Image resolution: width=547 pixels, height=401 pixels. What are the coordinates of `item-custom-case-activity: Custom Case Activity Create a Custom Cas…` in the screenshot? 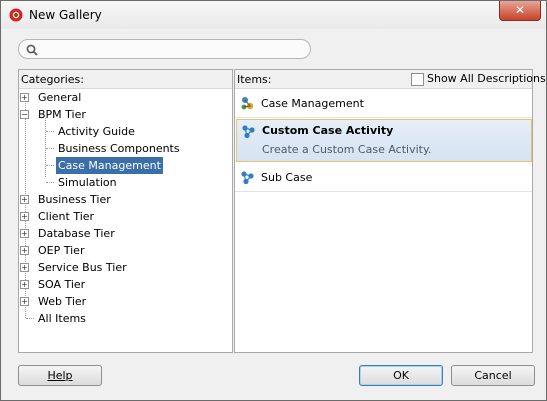 It's located at (384, 140).